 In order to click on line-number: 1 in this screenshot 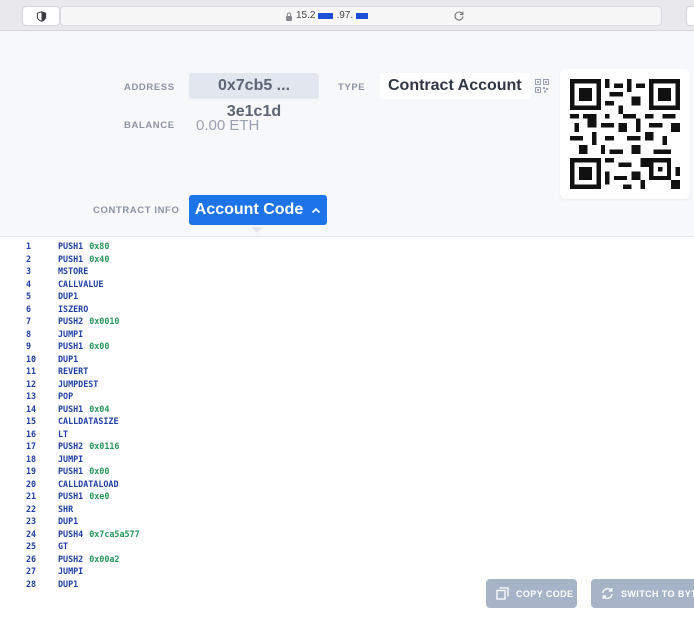, I will do `click(29, 246)`.